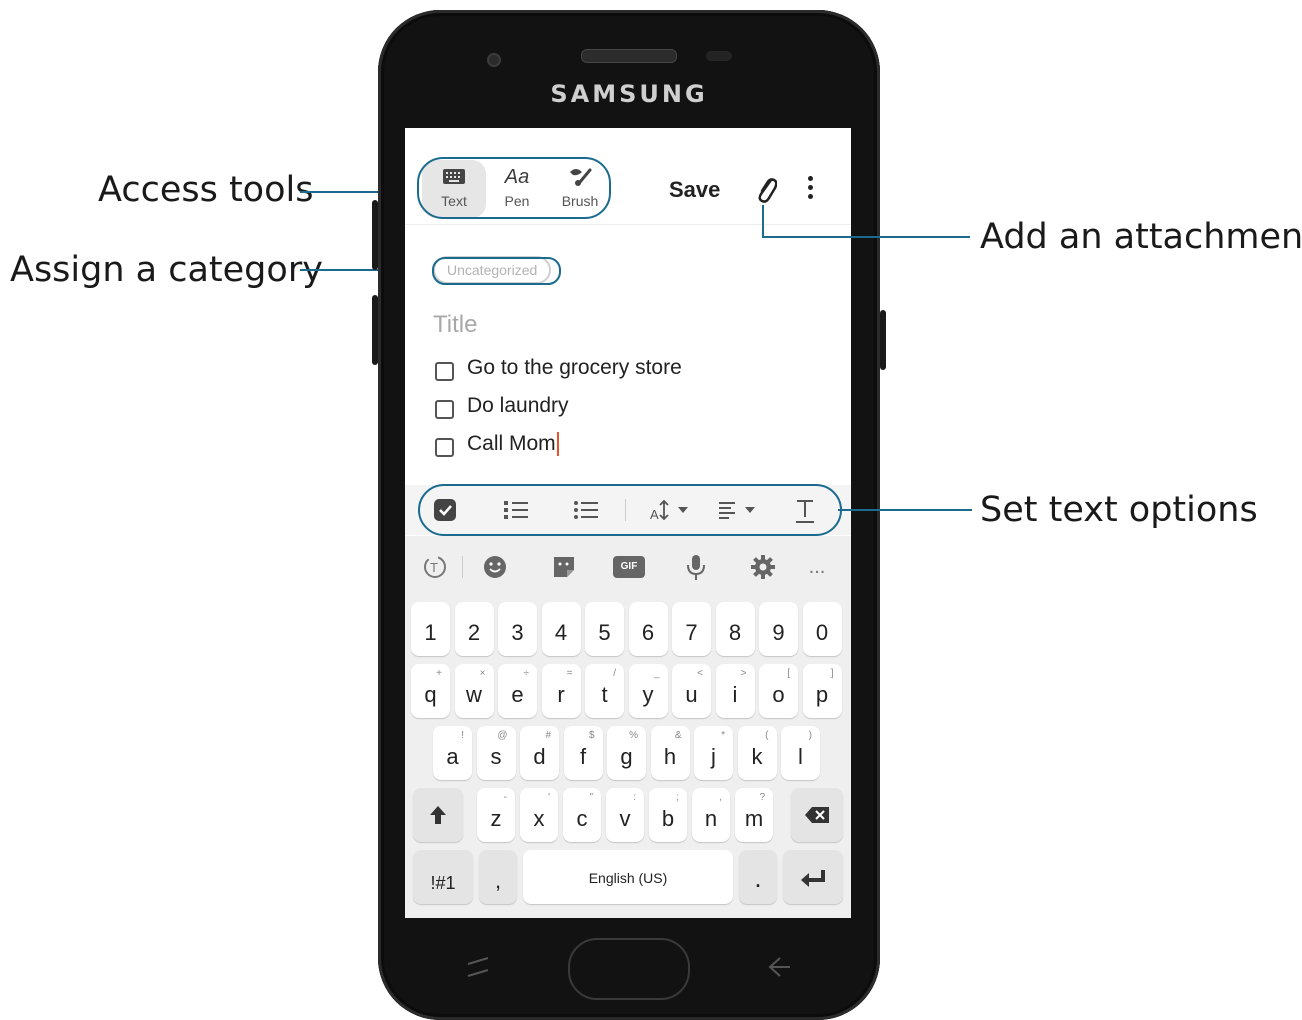  What do you see at coordinates (763, 567) in the screenshot?
I see `settings-icon` at bounding box center [763, 567].